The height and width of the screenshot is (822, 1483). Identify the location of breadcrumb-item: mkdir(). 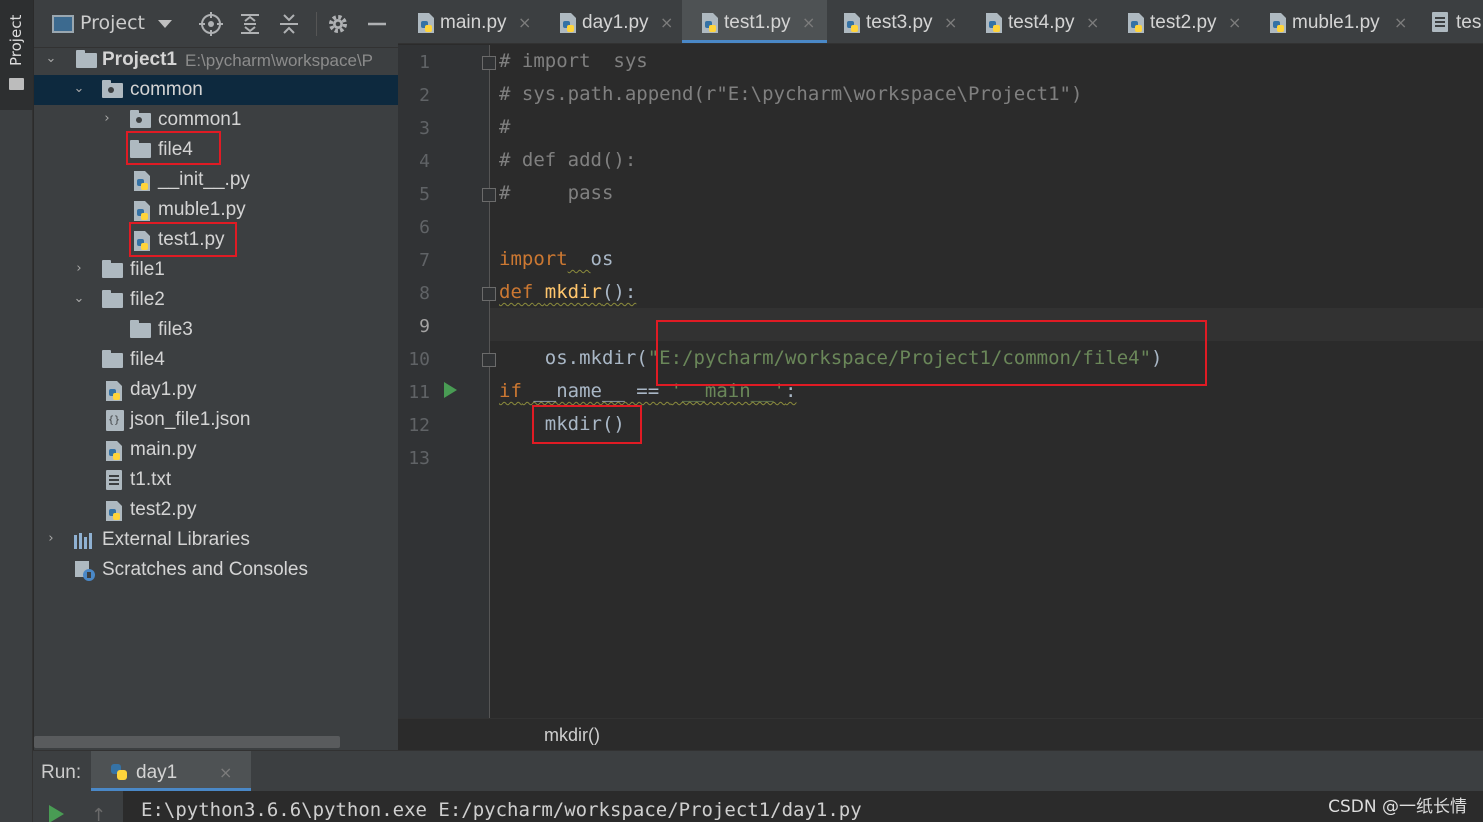
(572, 735).